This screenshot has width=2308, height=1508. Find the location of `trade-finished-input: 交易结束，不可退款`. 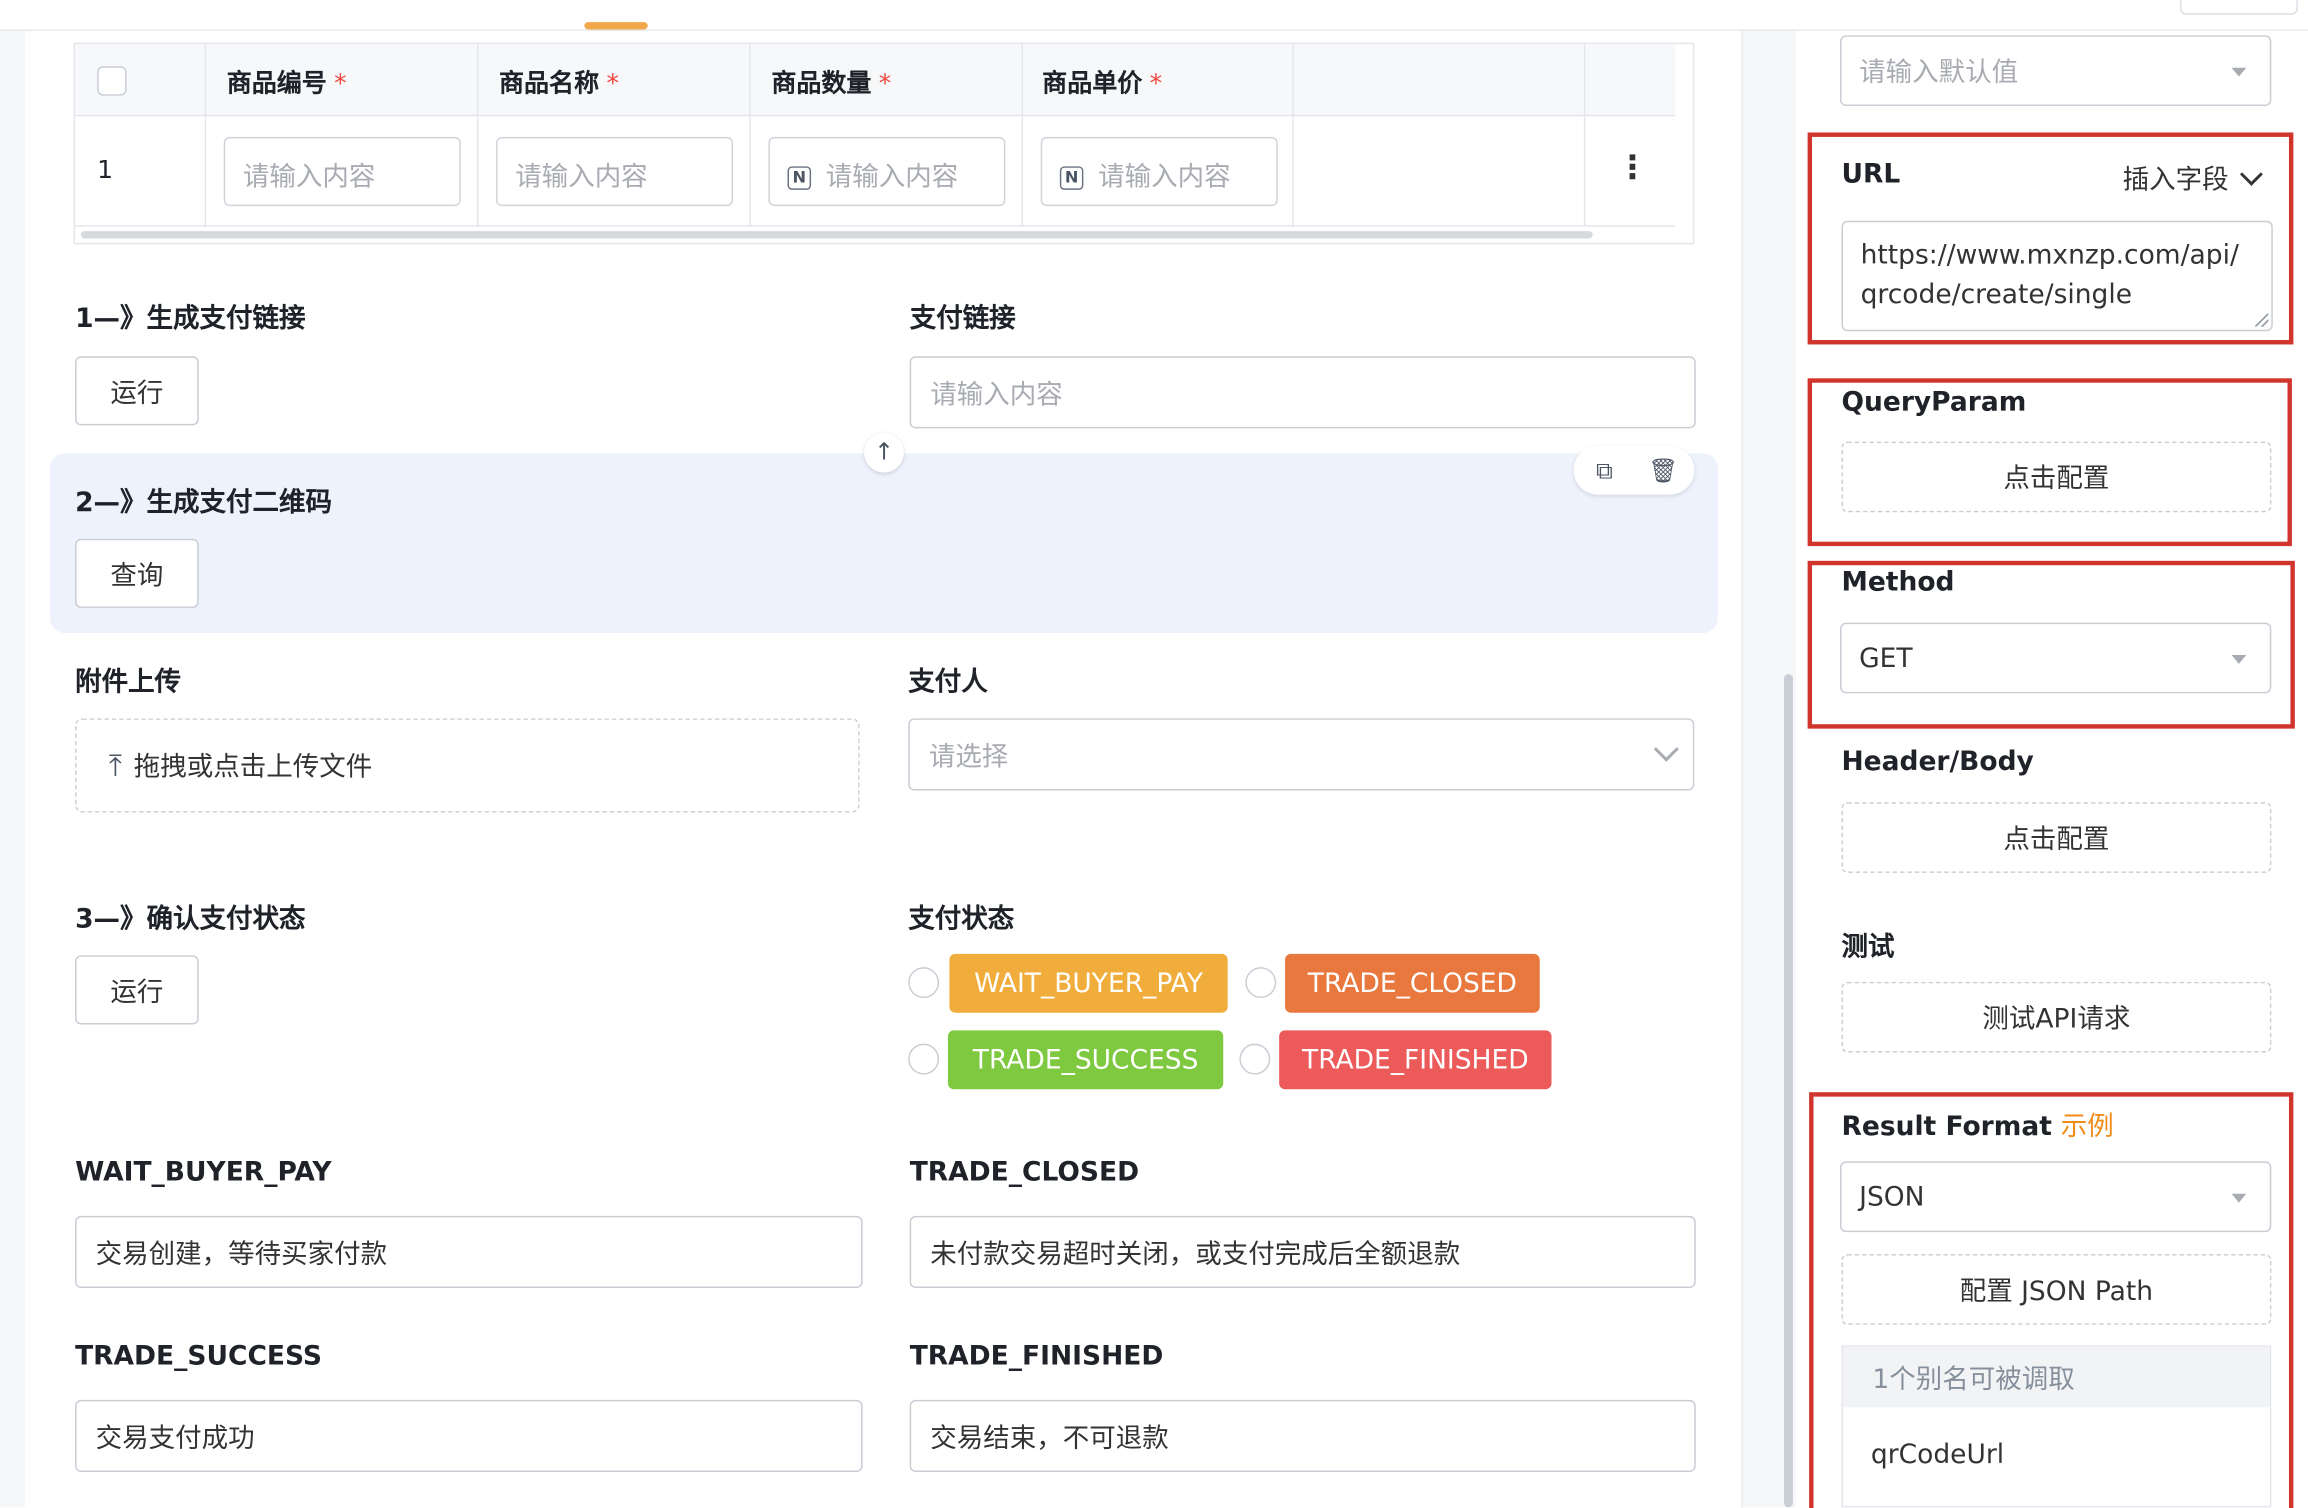

trade-finished-input: 交易结束，不可退款 is located at coordinates (1302, 1435).